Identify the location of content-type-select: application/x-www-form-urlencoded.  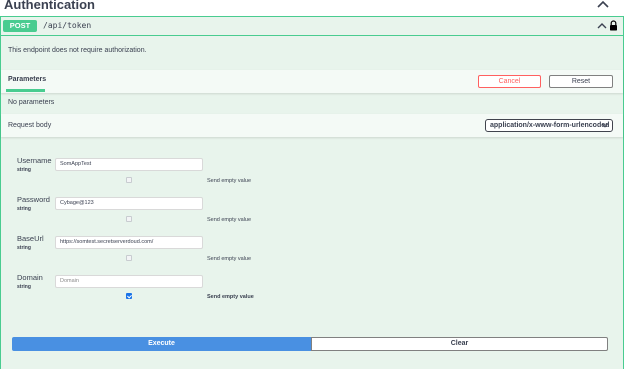
(549, 125).